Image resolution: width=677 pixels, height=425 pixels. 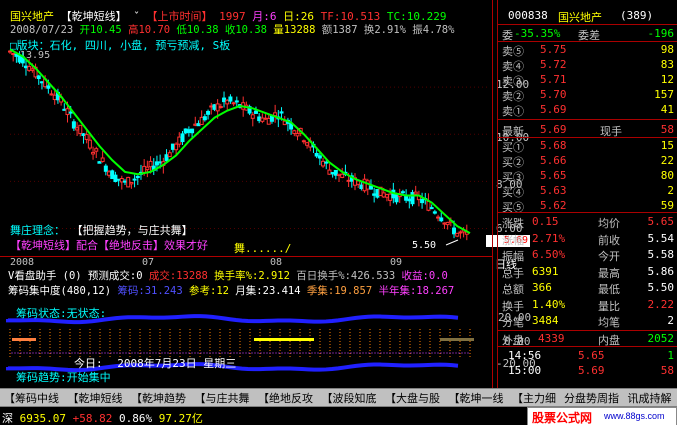 I want to click on formula-tab: 【乾坤趋势, so click(x=158, y=397).